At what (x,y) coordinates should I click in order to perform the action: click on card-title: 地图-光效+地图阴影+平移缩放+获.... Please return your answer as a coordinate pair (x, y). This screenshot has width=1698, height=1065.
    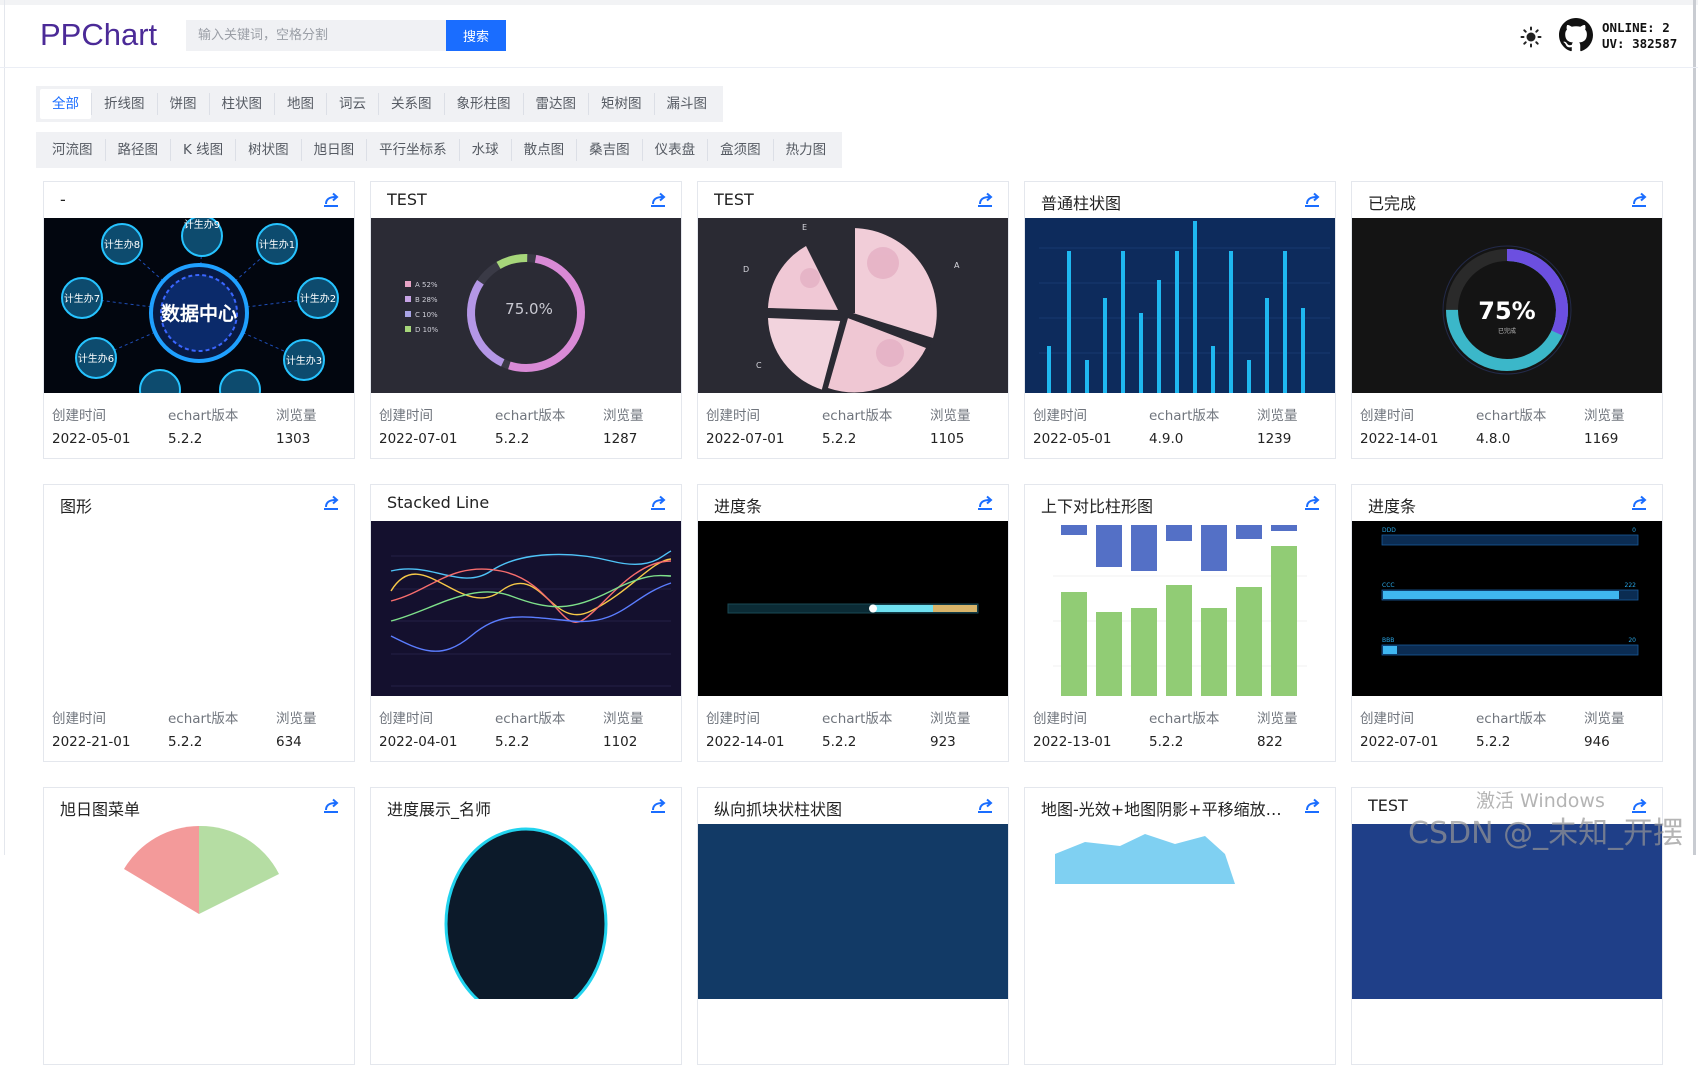
    Looking at the image, I should click on (1166, 808).